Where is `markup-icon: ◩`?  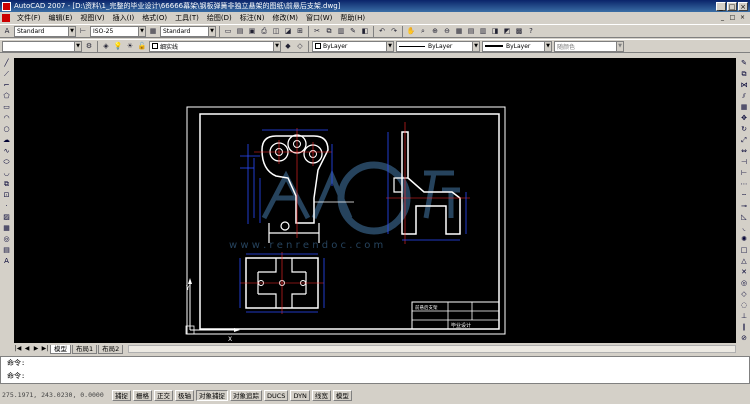 markup-icon: ◩ is located at coordinates (507, 31).